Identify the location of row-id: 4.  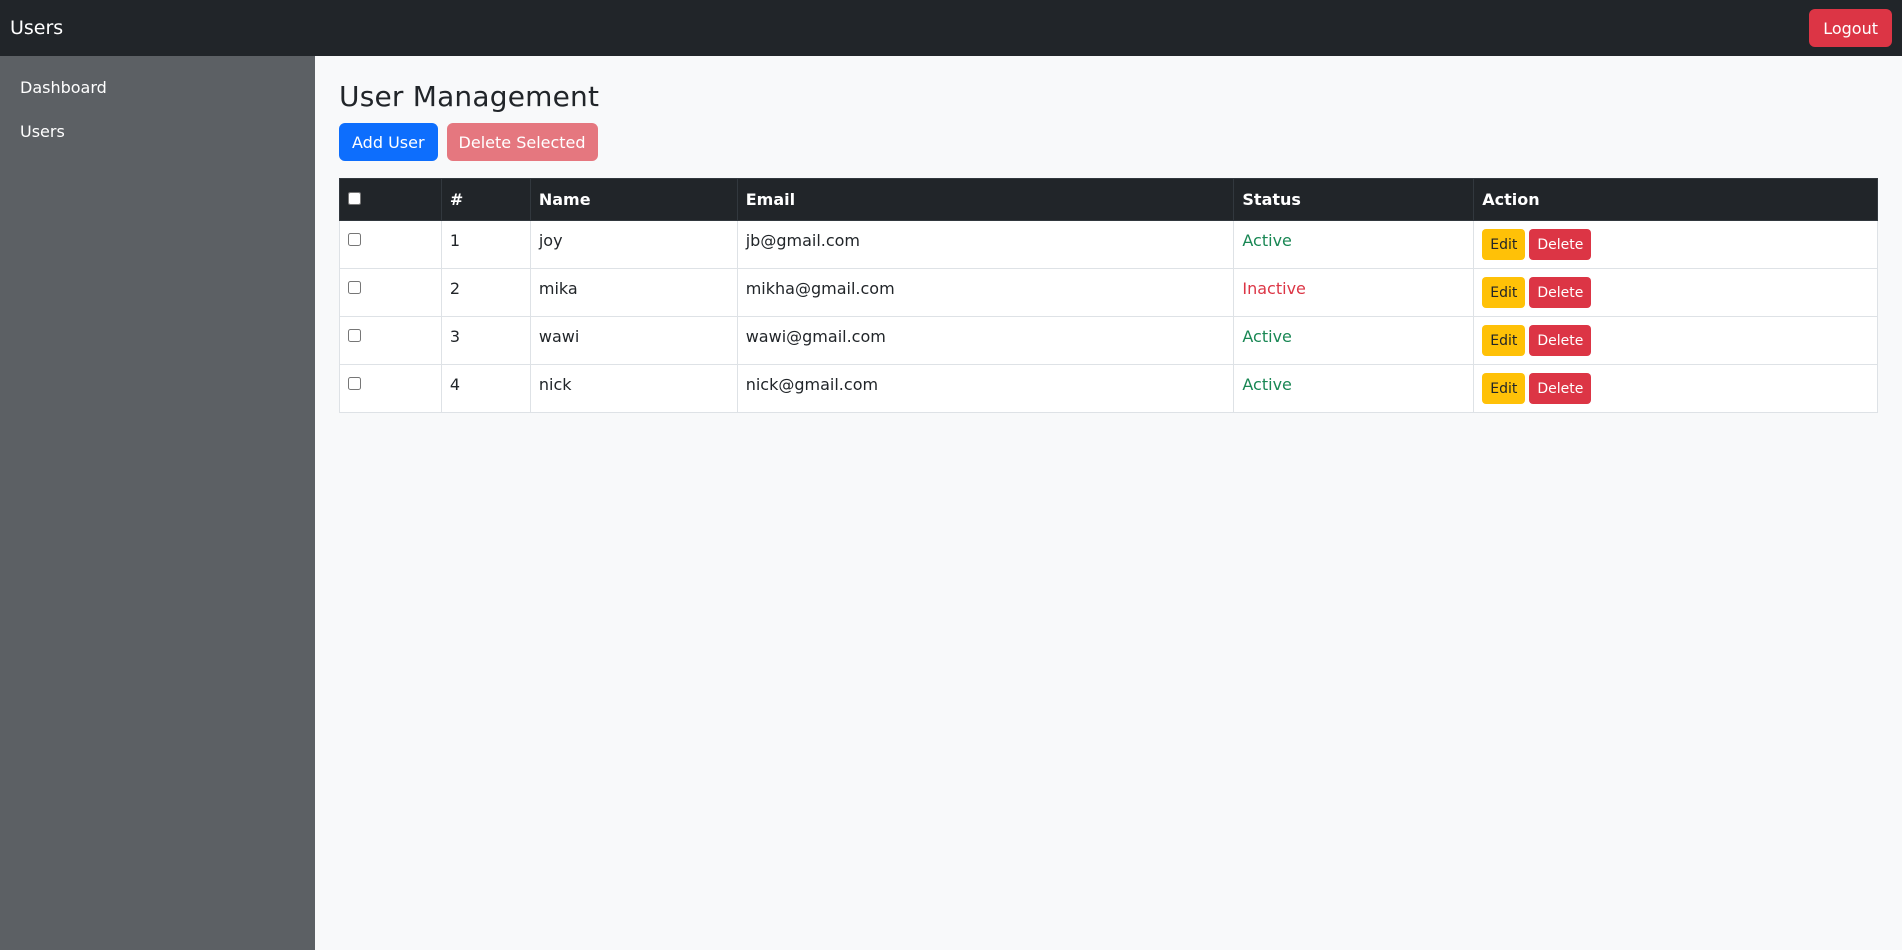
(485, 388).